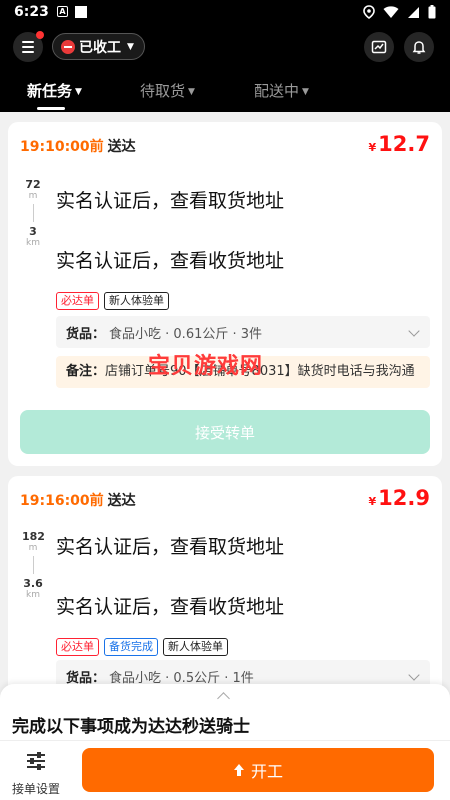 The height and width of the screenshot is (800, 450). I want to click on distance-indicator: 72 m 3 km, so click(33, 213).